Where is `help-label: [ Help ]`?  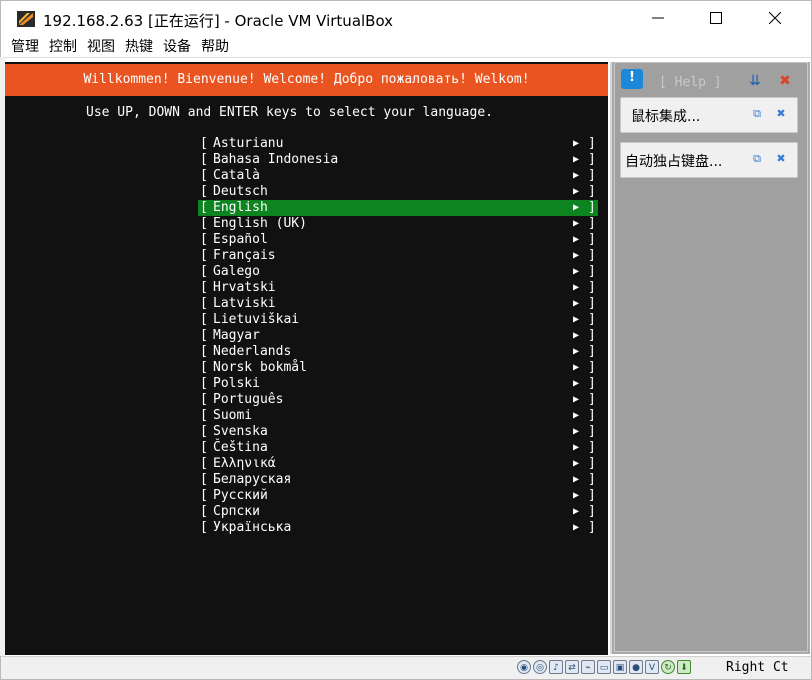 help-label: [ Help ] is located at coordinates (690, 82).